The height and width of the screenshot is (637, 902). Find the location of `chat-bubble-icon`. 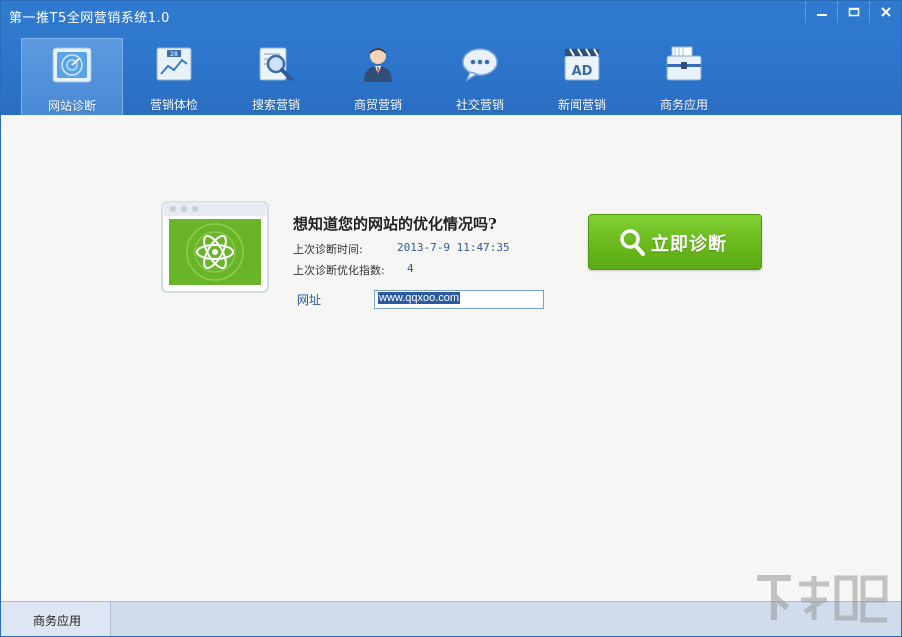

chat-bubble-icon is located at coordinates (480, 65).